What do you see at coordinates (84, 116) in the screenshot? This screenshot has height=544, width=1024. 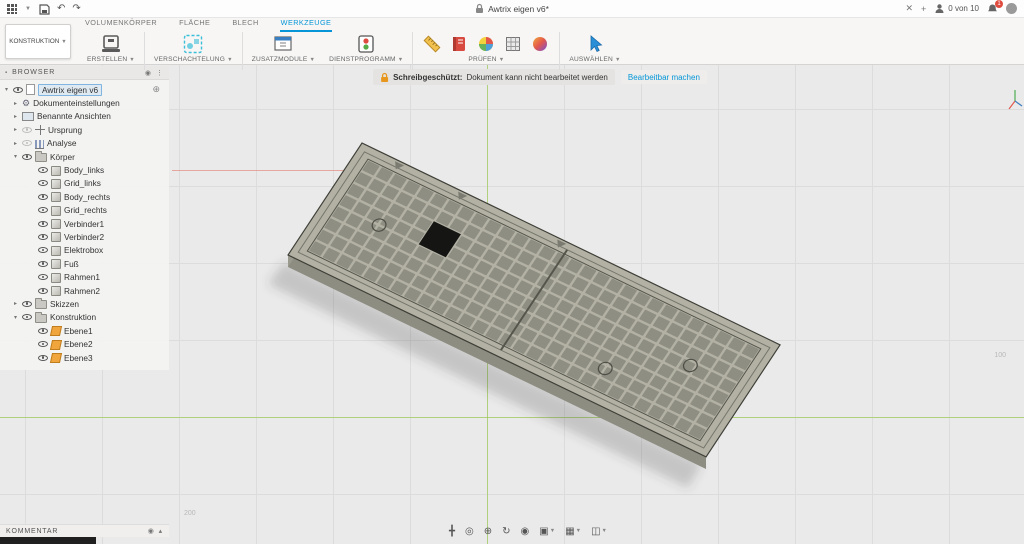 I see `tree-item-benannte-ansichten: ▸ Benannte Ansichten` at bounding box center [84, 116].